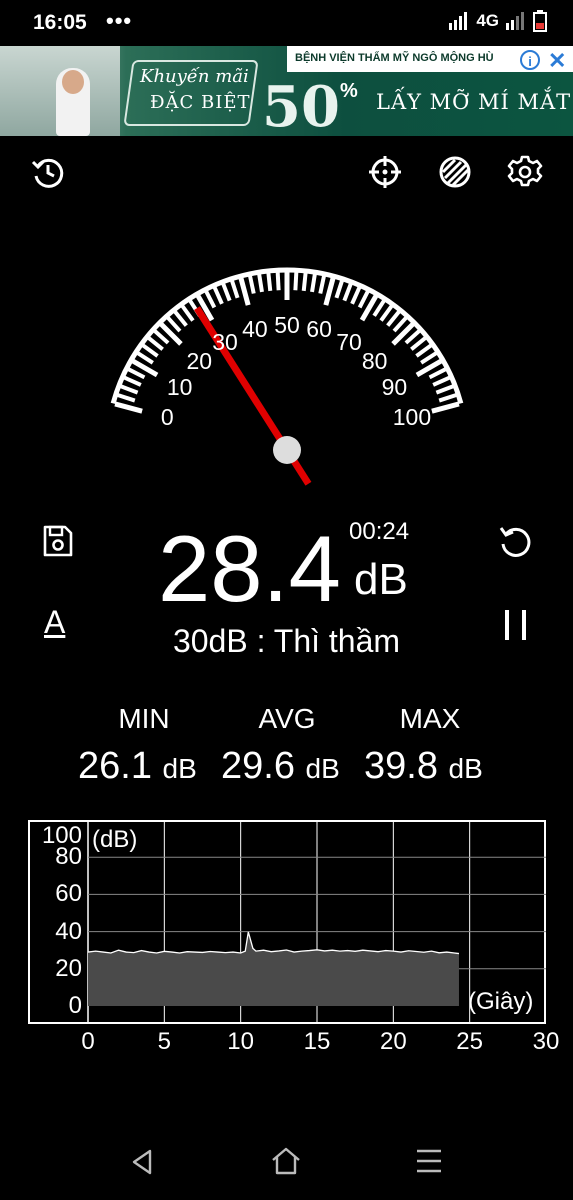  I want to click on back-icon, so click(142, 1162).